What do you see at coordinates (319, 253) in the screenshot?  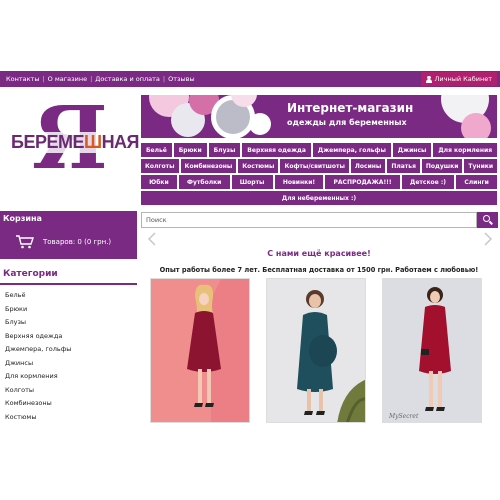 I see `slogan: С нами ещё красивее!` at bounding box center [319, 253].